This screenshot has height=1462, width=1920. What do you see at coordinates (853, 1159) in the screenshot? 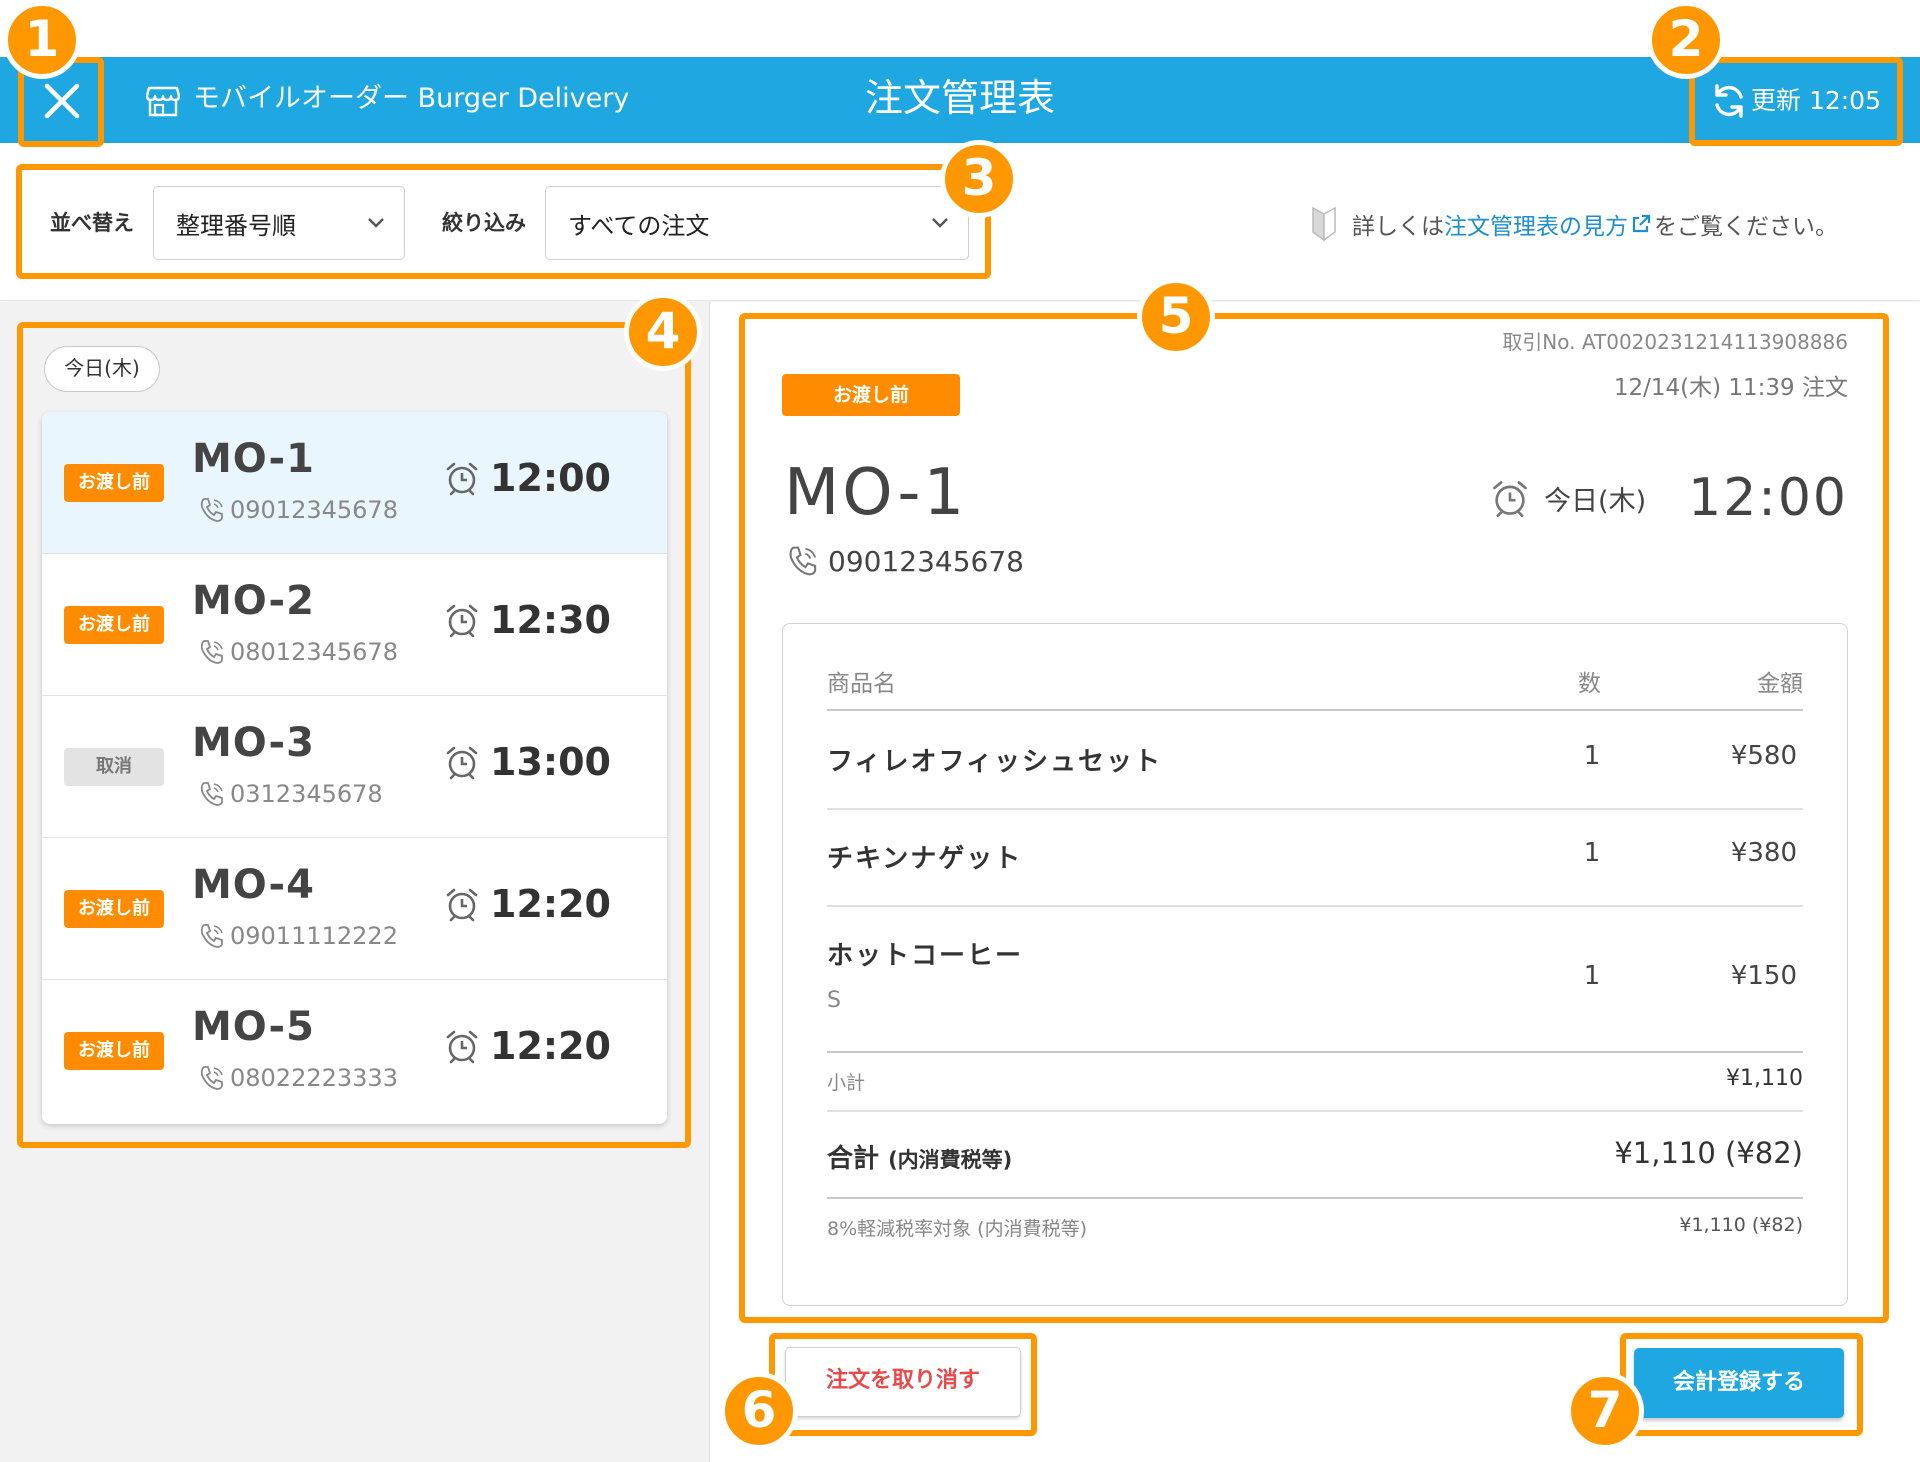
I see `total-label-text: 合計` at bounding box center [853, 1159].